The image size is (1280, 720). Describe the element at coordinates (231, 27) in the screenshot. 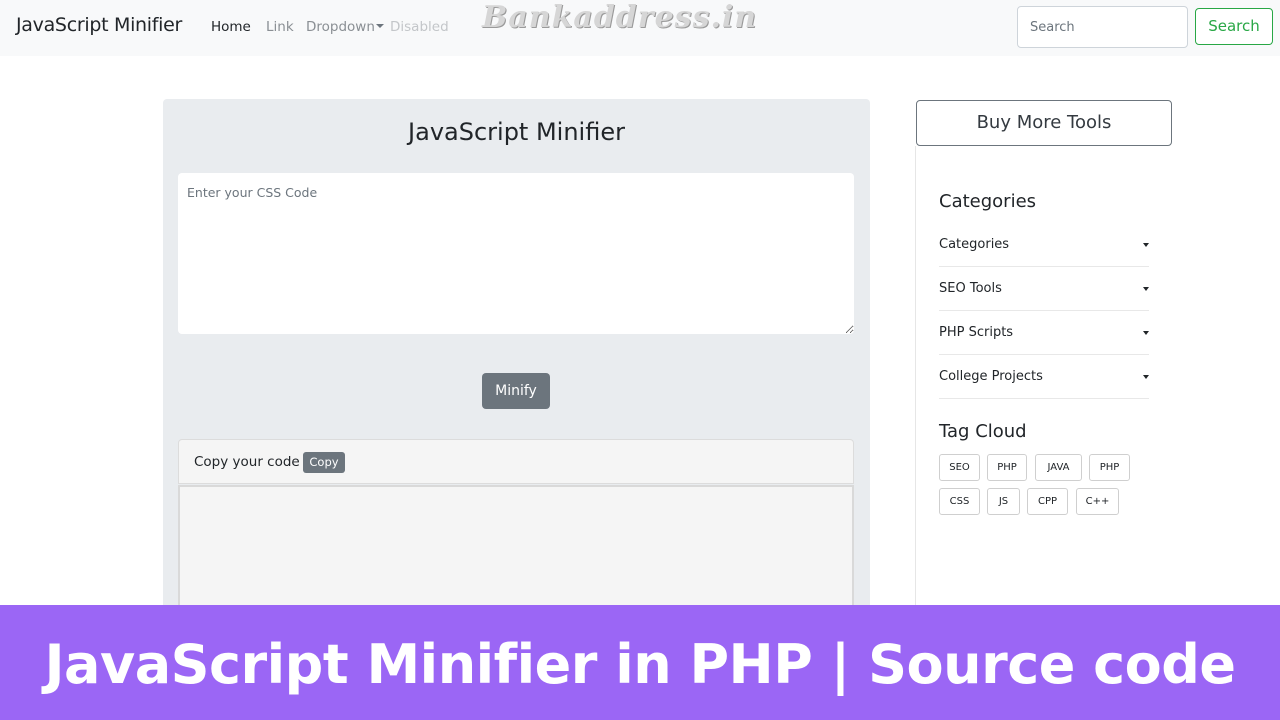

I see `nav-link-home: Home` at that location.